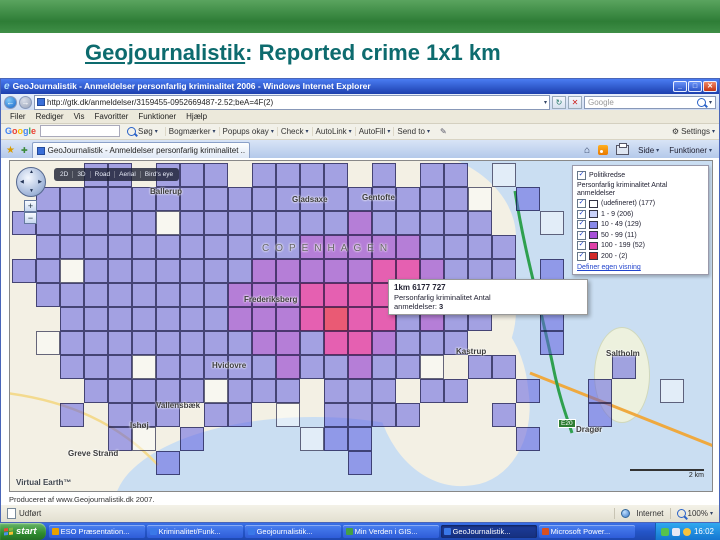 Image resolution: width=720 pixels, height=540 pixels. I want to click on forward-button: →, so click(25, 102).